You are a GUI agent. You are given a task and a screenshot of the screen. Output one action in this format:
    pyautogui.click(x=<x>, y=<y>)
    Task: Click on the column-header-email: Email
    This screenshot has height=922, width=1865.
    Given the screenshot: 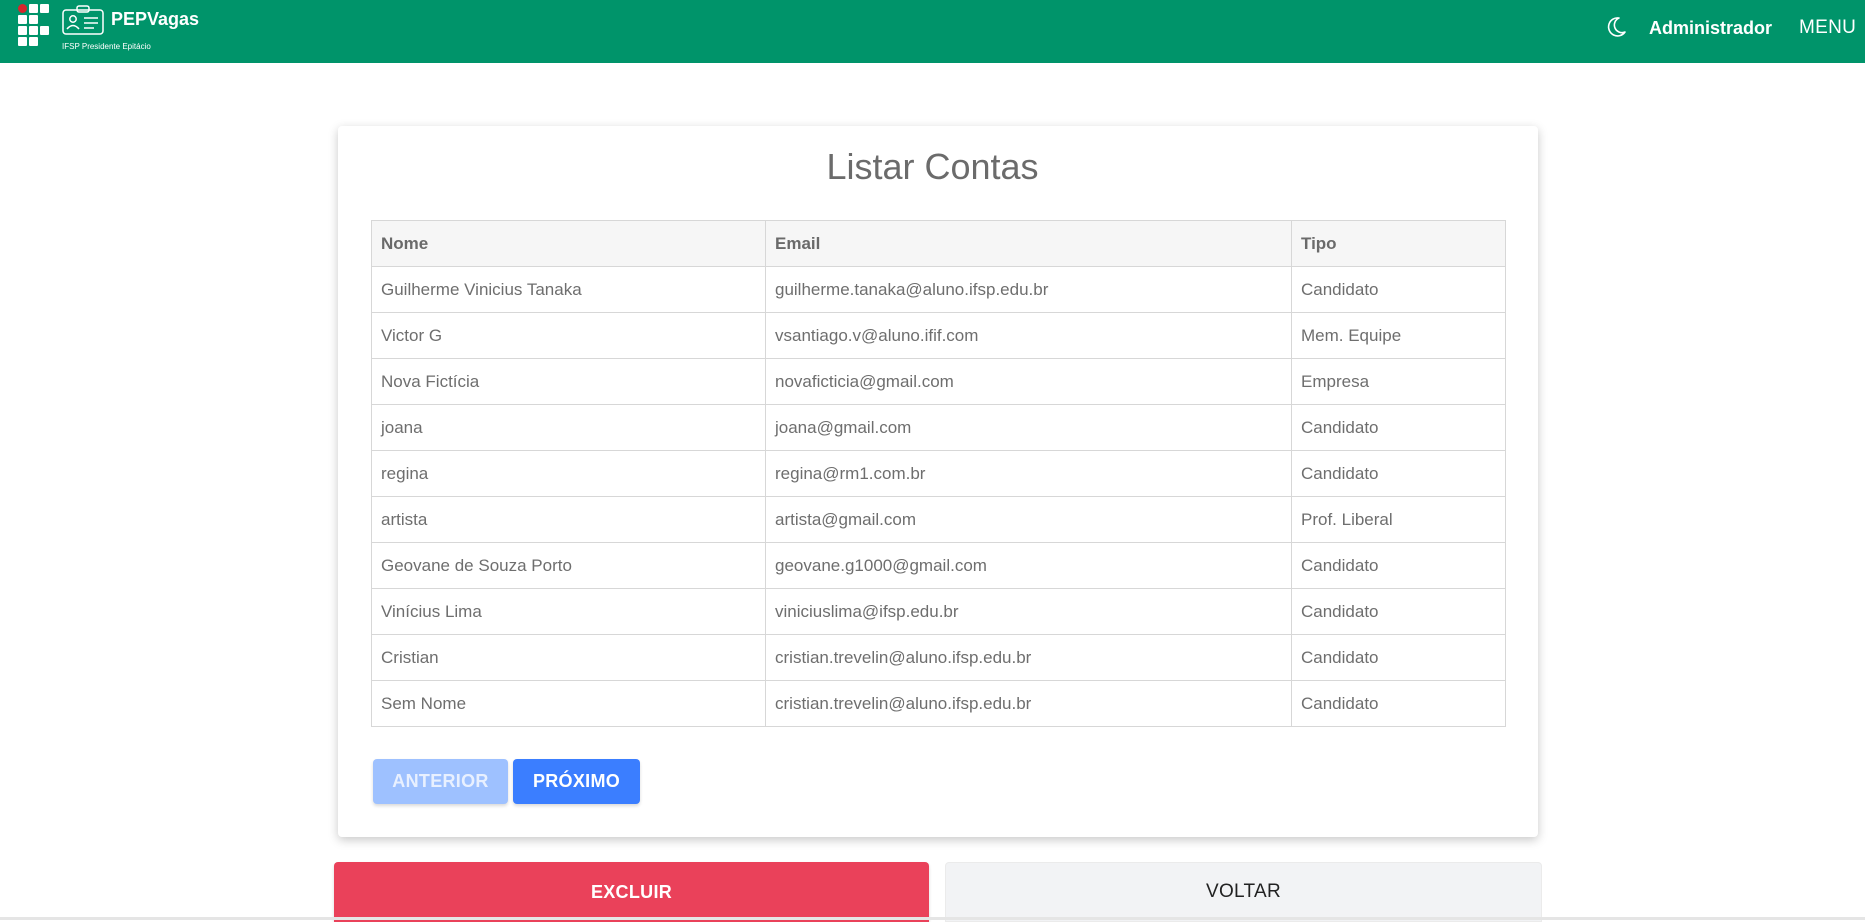 What is the action you would take?
    pyautogui.click(x=1028, y=243)
    